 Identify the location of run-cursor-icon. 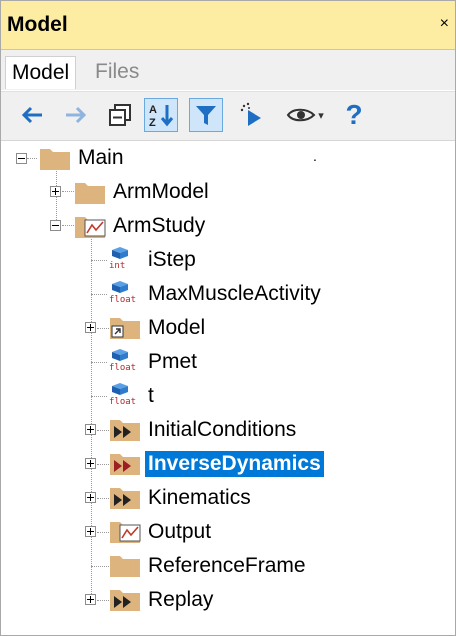
(250, 114).